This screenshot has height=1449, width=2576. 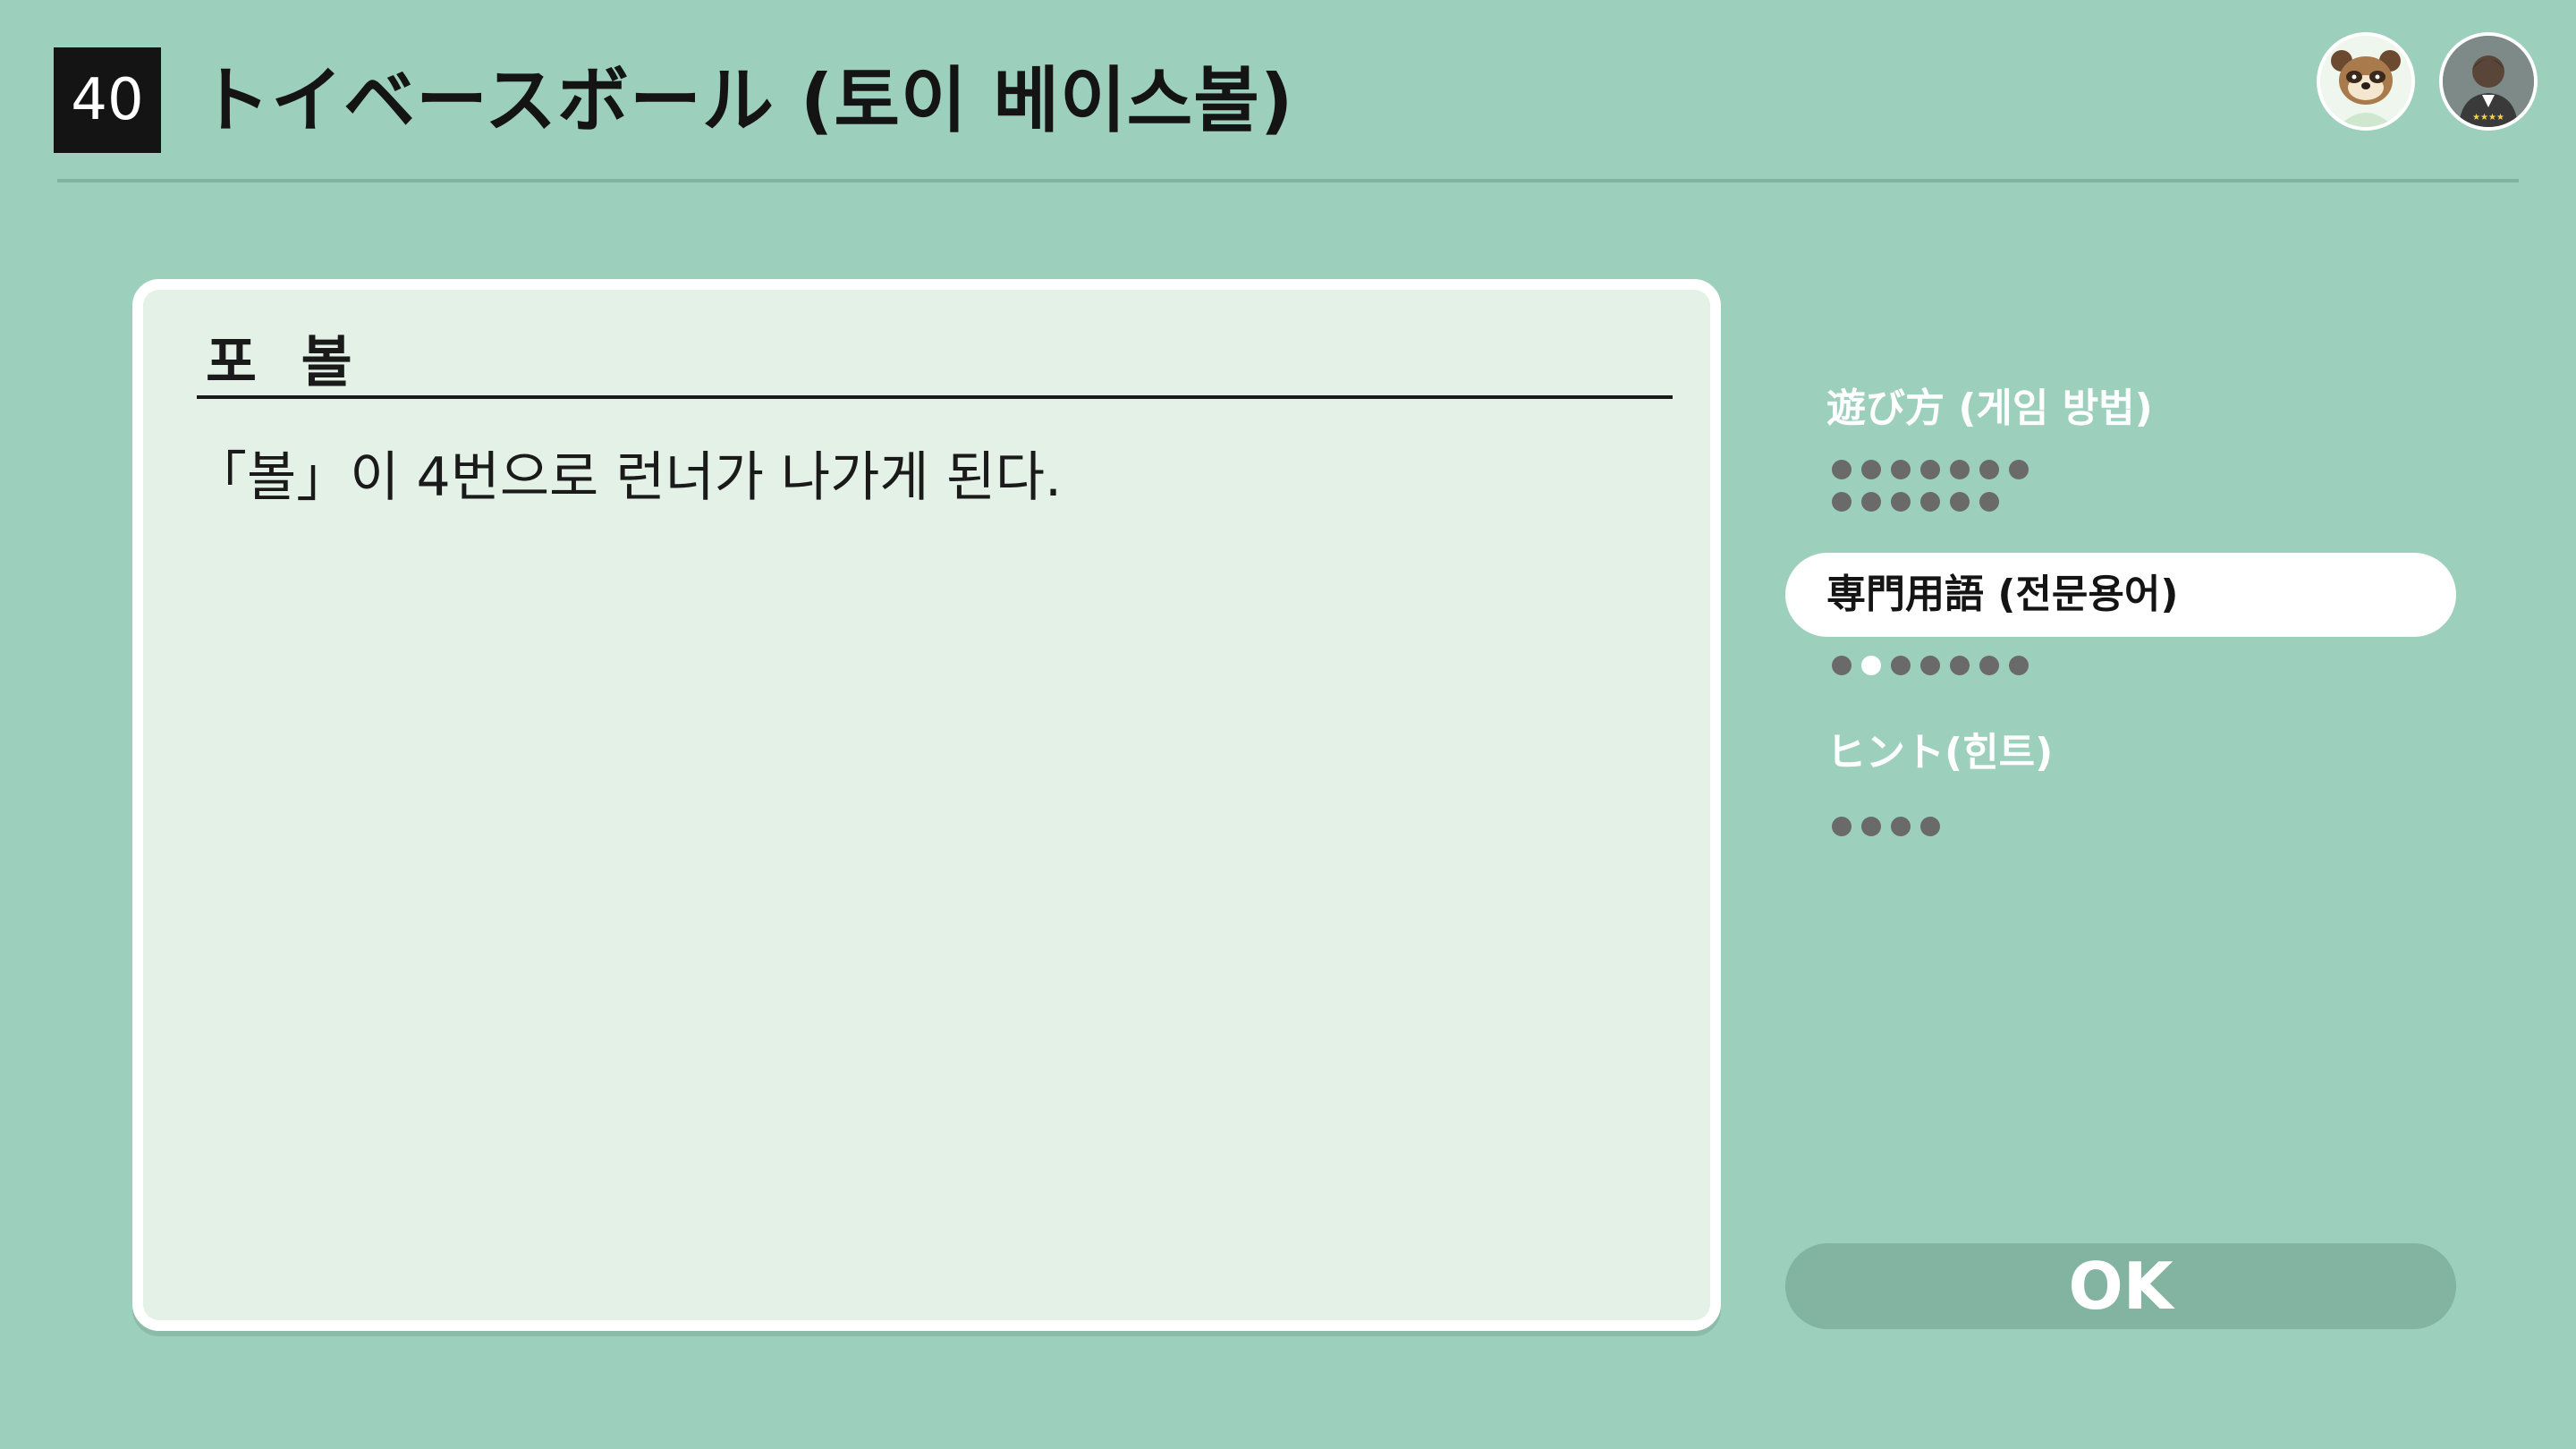 I want to click on menu-item-how-to-play: 遊び方 (게임 방법), so click(x=2120, y=409).